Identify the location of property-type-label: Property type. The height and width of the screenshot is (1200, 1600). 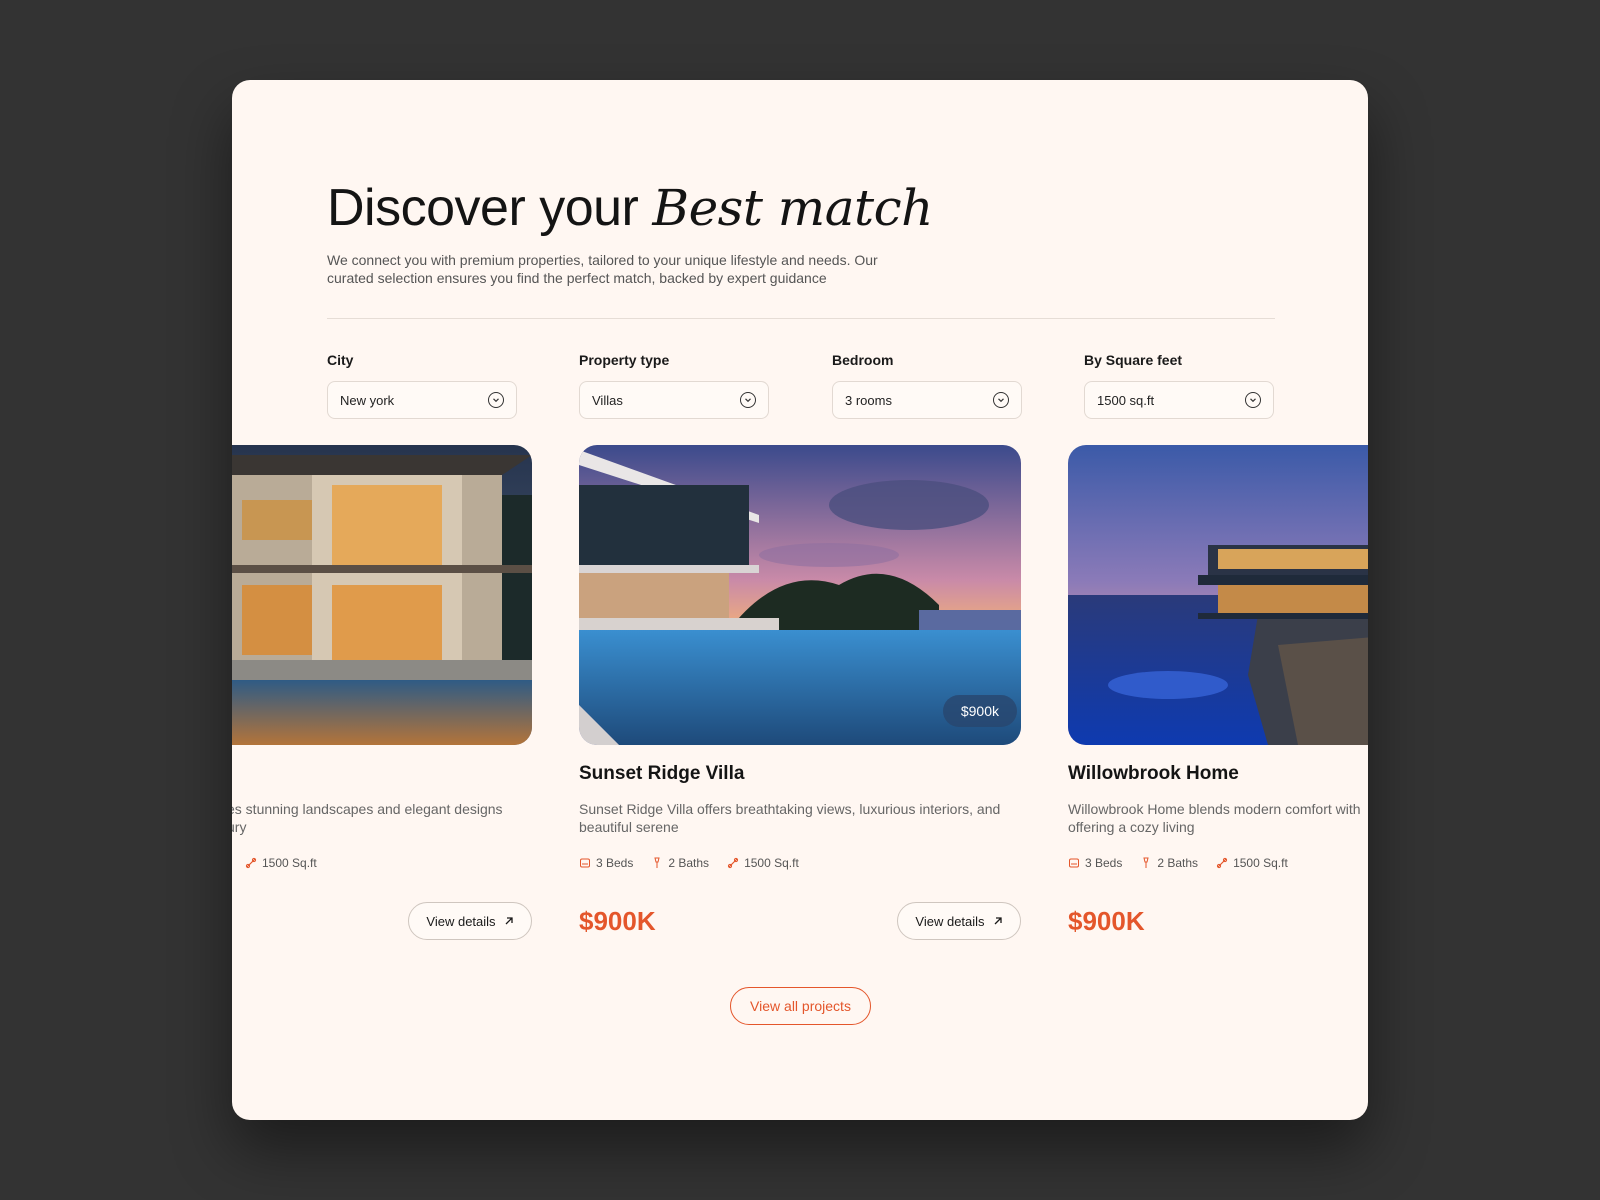
(624, 360).